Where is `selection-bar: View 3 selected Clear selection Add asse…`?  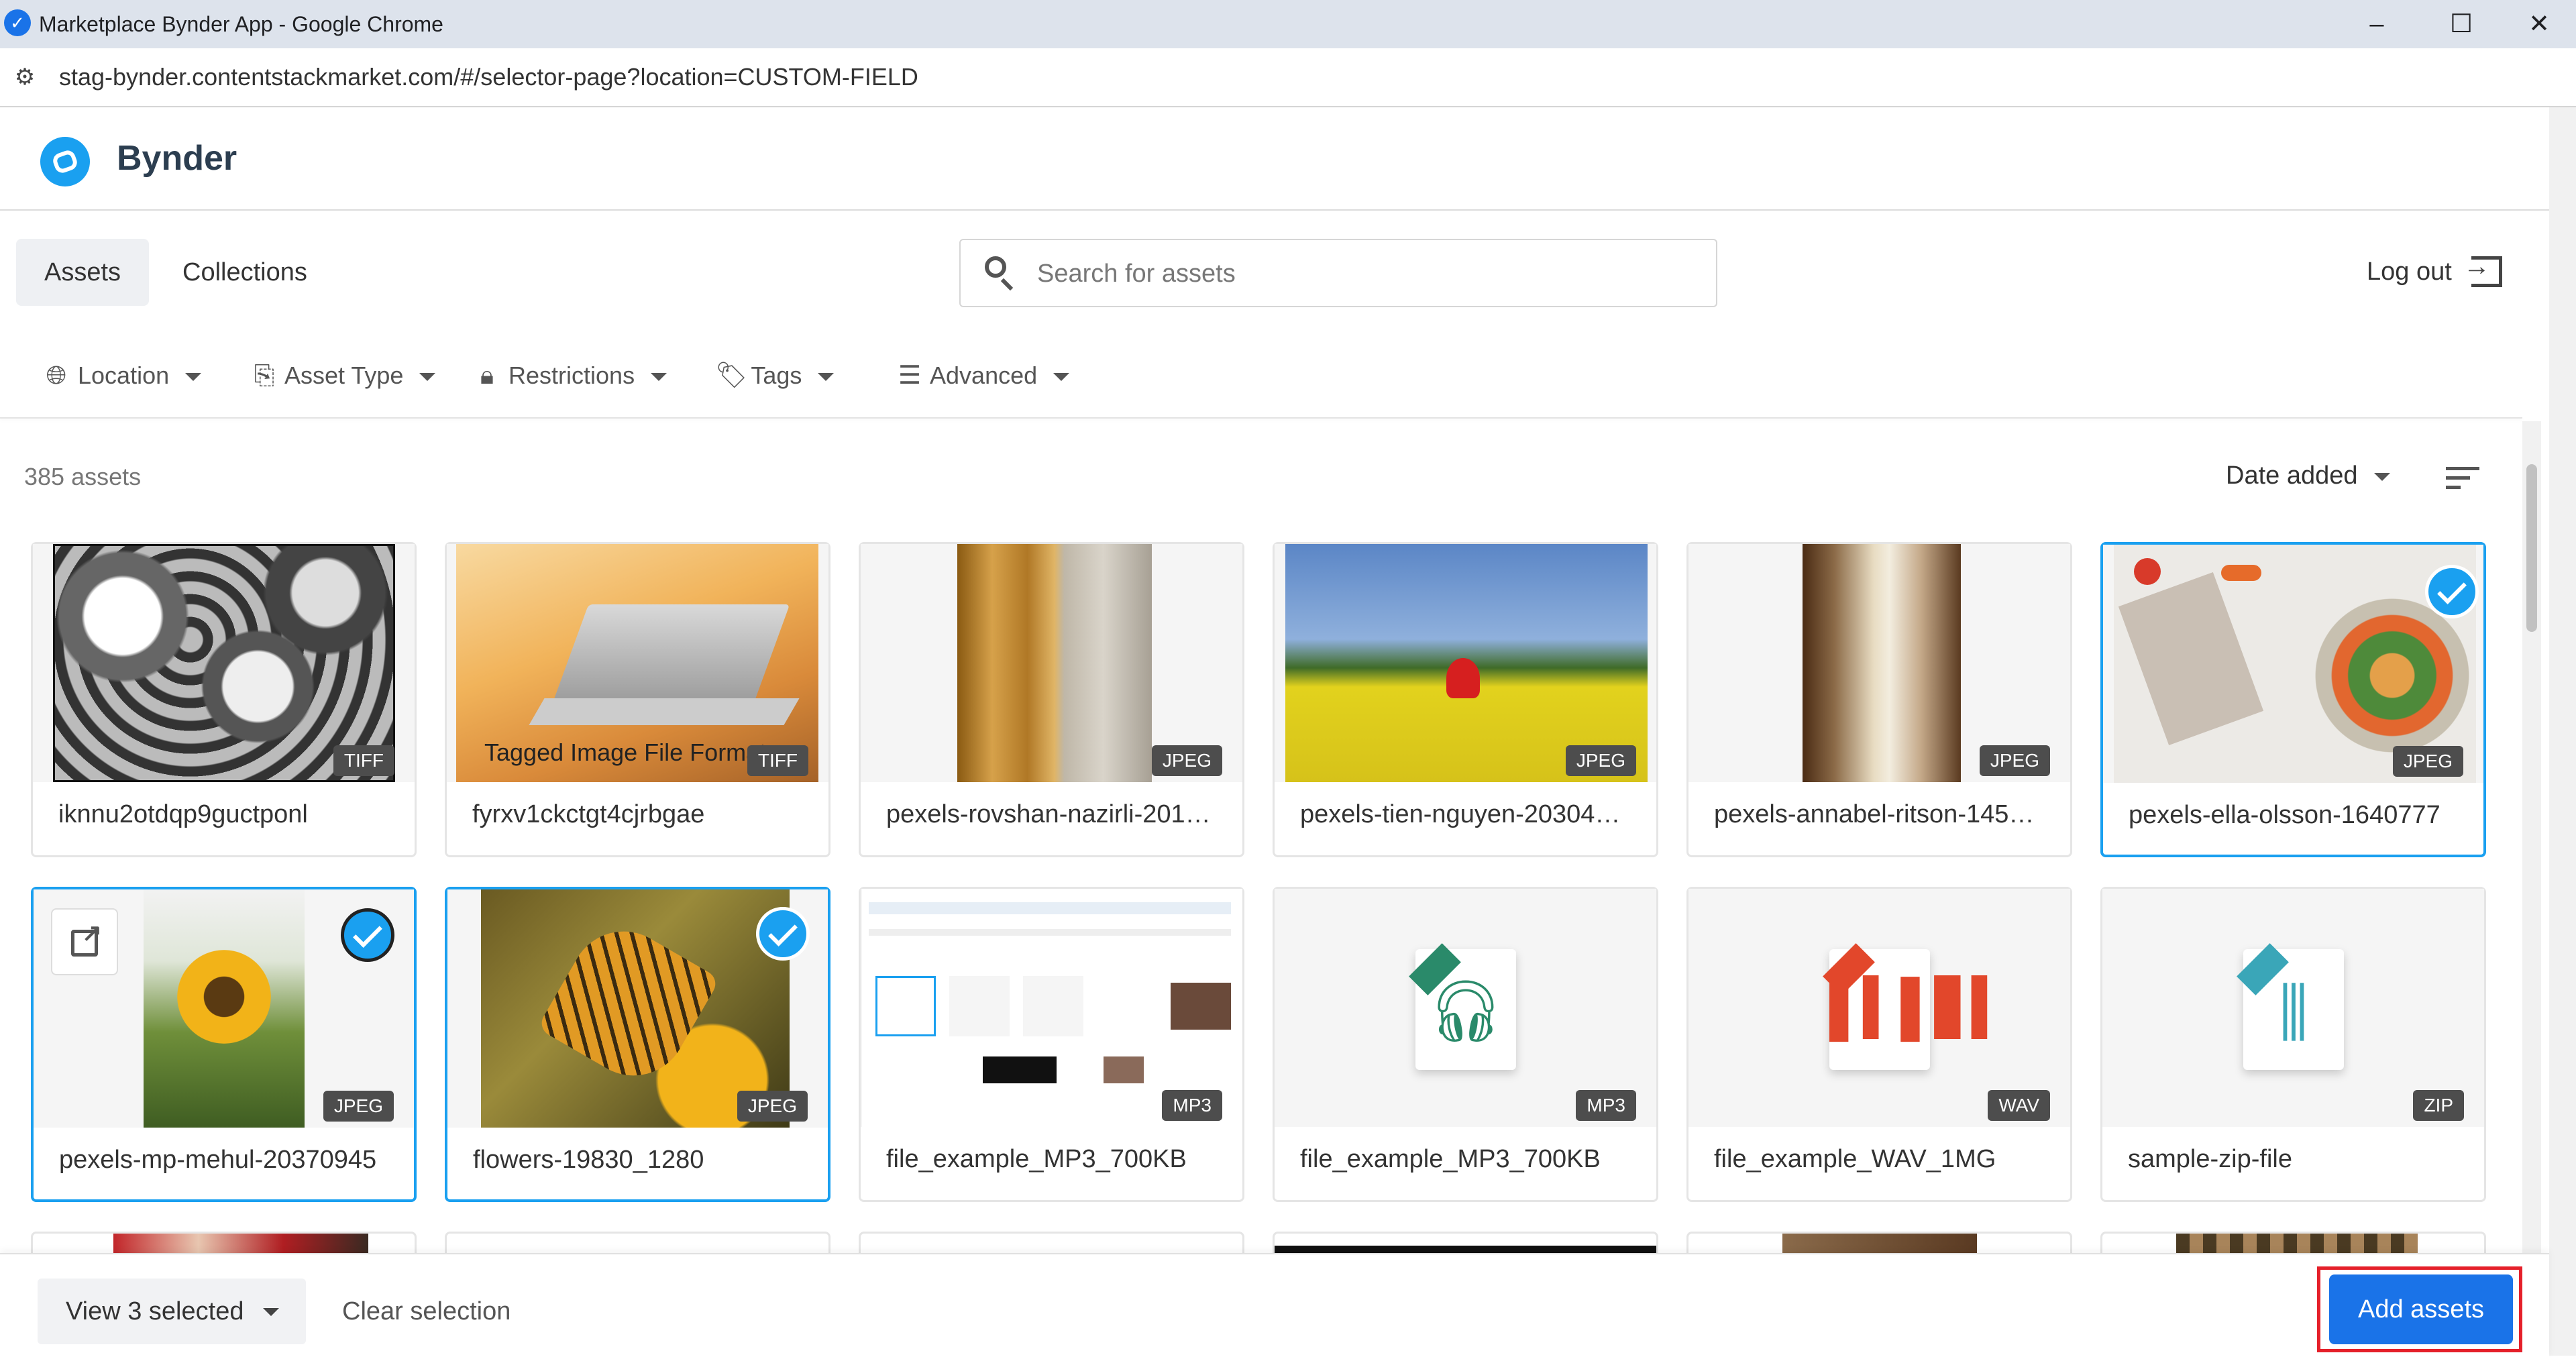 selection-bar: View 3 selected Clear selection Add asse… is located at coordinates (1274, 1305).